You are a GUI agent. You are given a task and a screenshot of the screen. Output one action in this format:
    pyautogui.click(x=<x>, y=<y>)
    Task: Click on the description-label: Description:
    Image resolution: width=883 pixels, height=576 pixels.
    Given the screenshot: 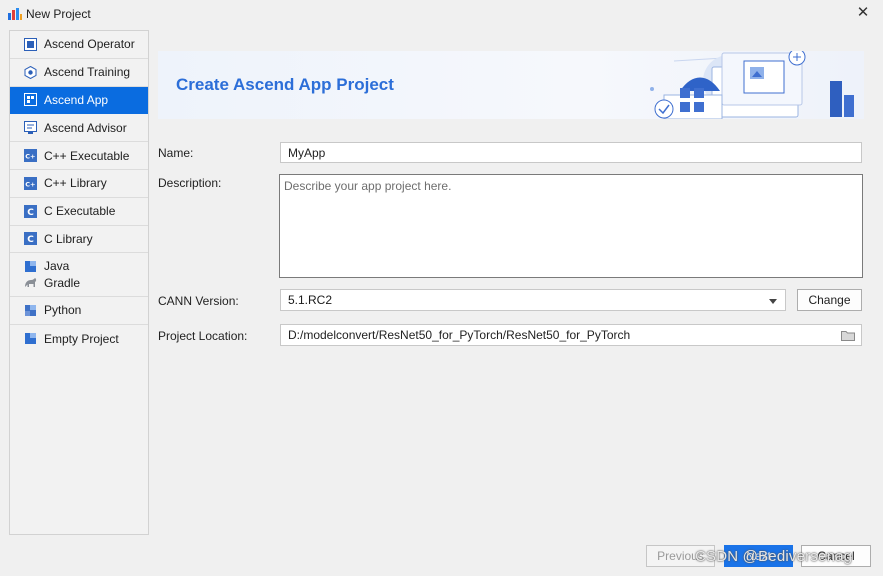 What is the action you would take?
    pyautogui.click(x=190, y=183)
    